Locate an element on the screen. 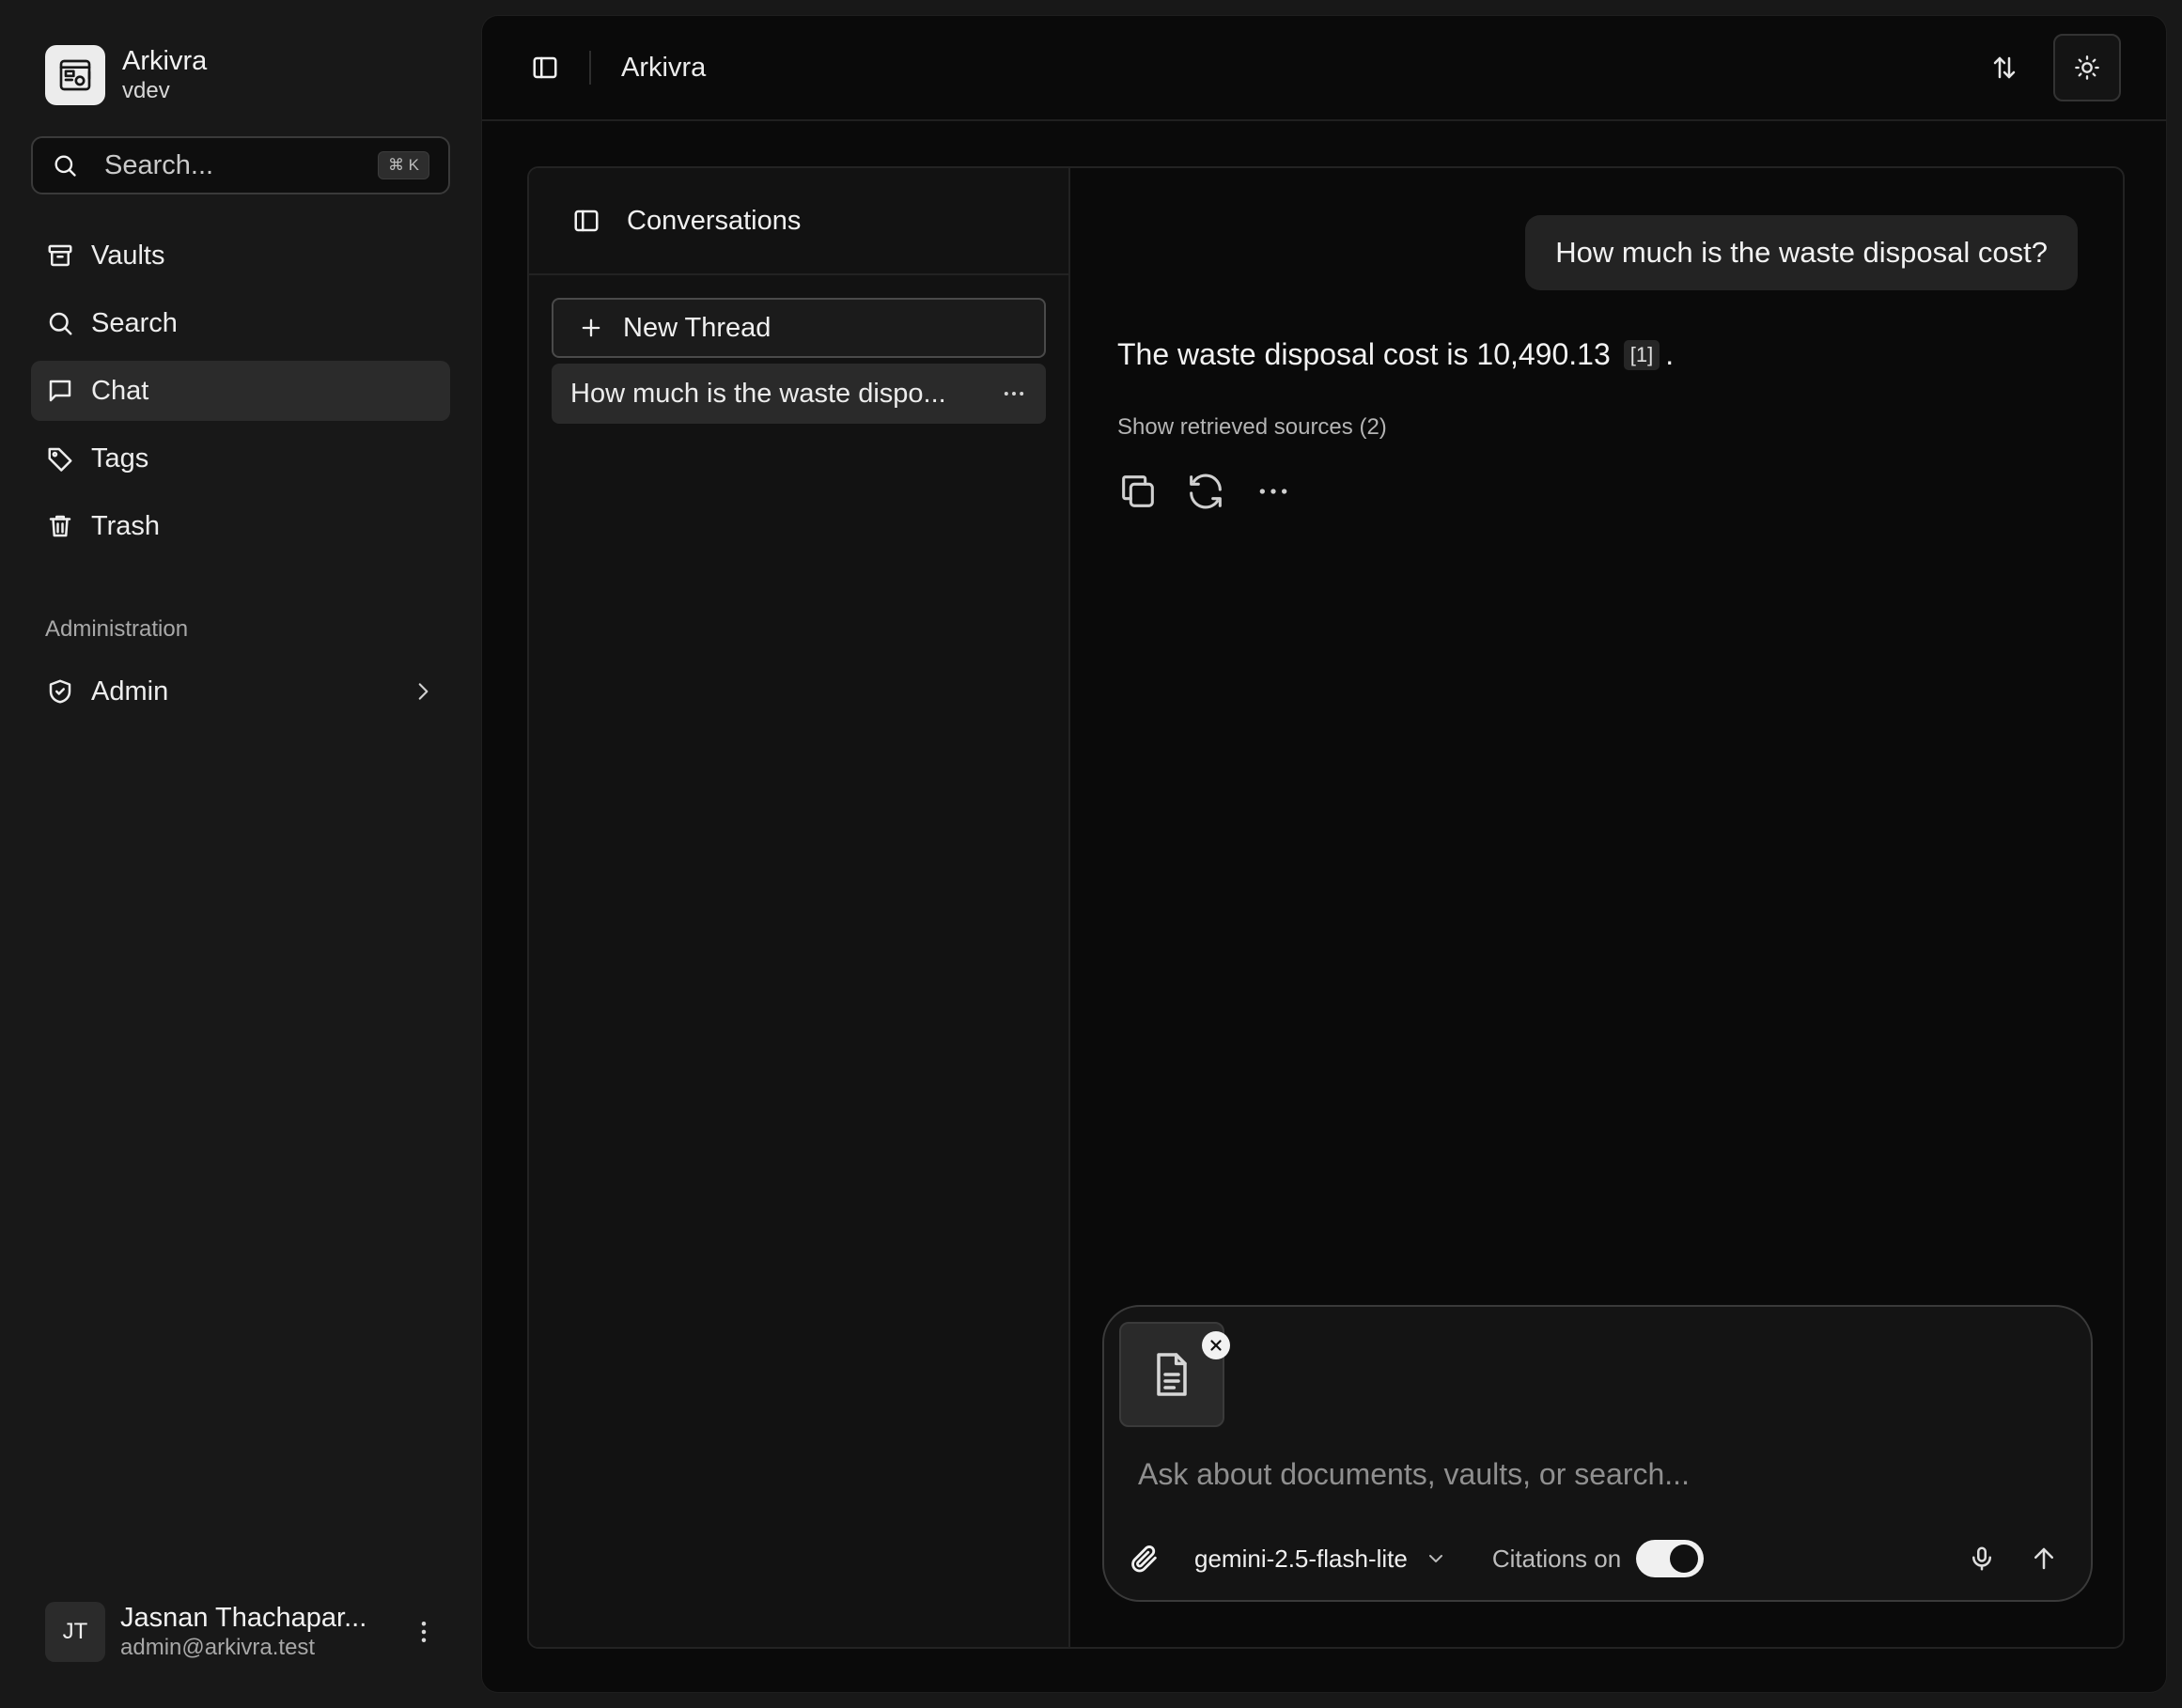 This screenshot has width=2182, height=1708. voice-input-button is located at coordinates (1981, 1558).